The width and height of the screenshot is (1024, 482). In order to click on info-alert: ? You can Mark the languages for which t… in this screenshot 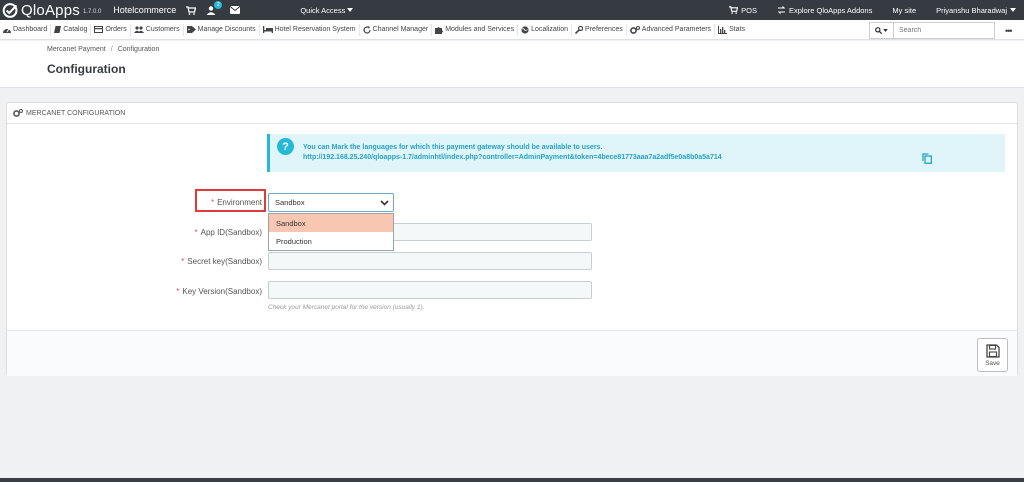, I will do `click(636, 153)`.